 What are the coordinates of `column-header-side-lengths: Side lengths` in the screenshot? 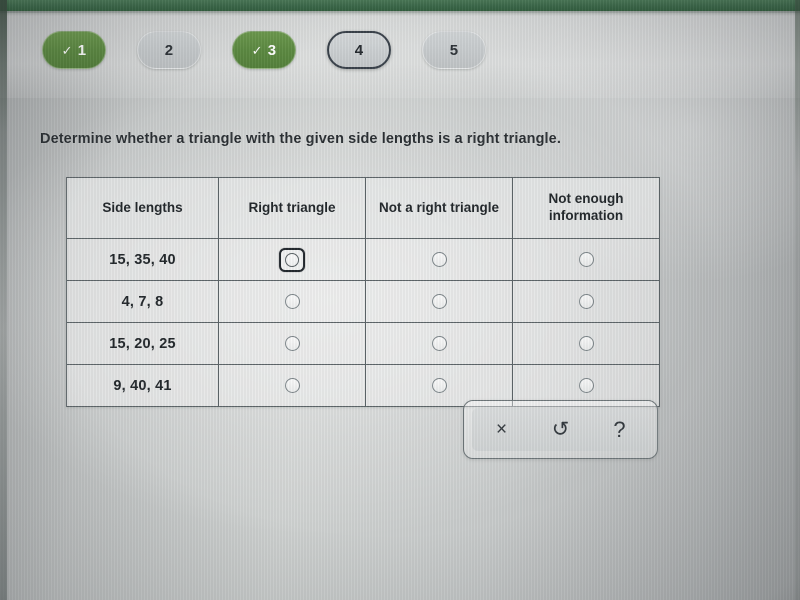 It's located at (142, 208).